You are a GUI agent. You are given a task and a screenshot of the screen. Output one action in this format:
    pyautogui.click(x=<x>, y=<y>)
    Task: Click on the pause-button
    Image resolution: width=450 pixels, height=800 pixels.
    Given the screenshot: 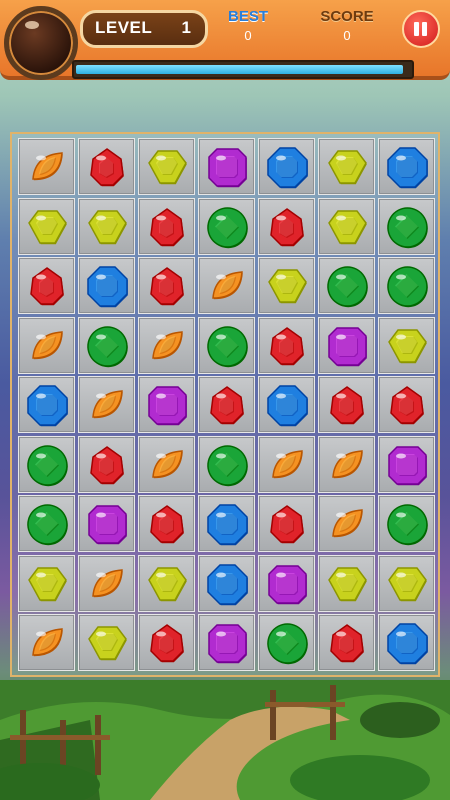 What is the action you would take?
    pyautogui.click(x=421, y=29)
    